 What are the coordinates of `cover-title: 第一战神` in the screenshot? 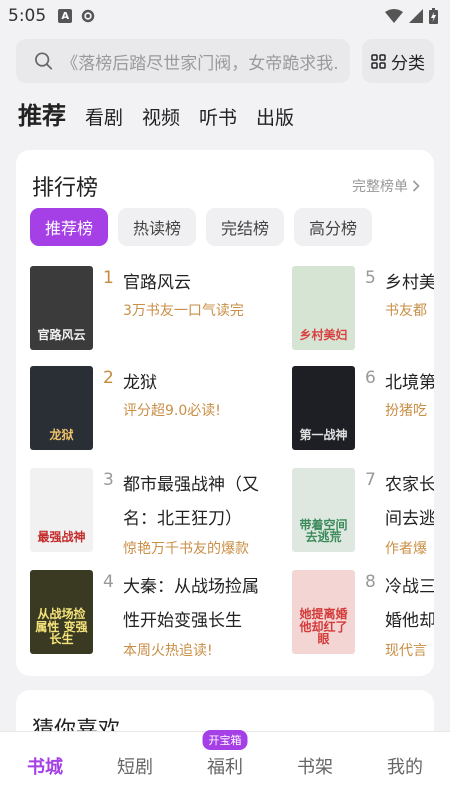 It's located at (323, 435).